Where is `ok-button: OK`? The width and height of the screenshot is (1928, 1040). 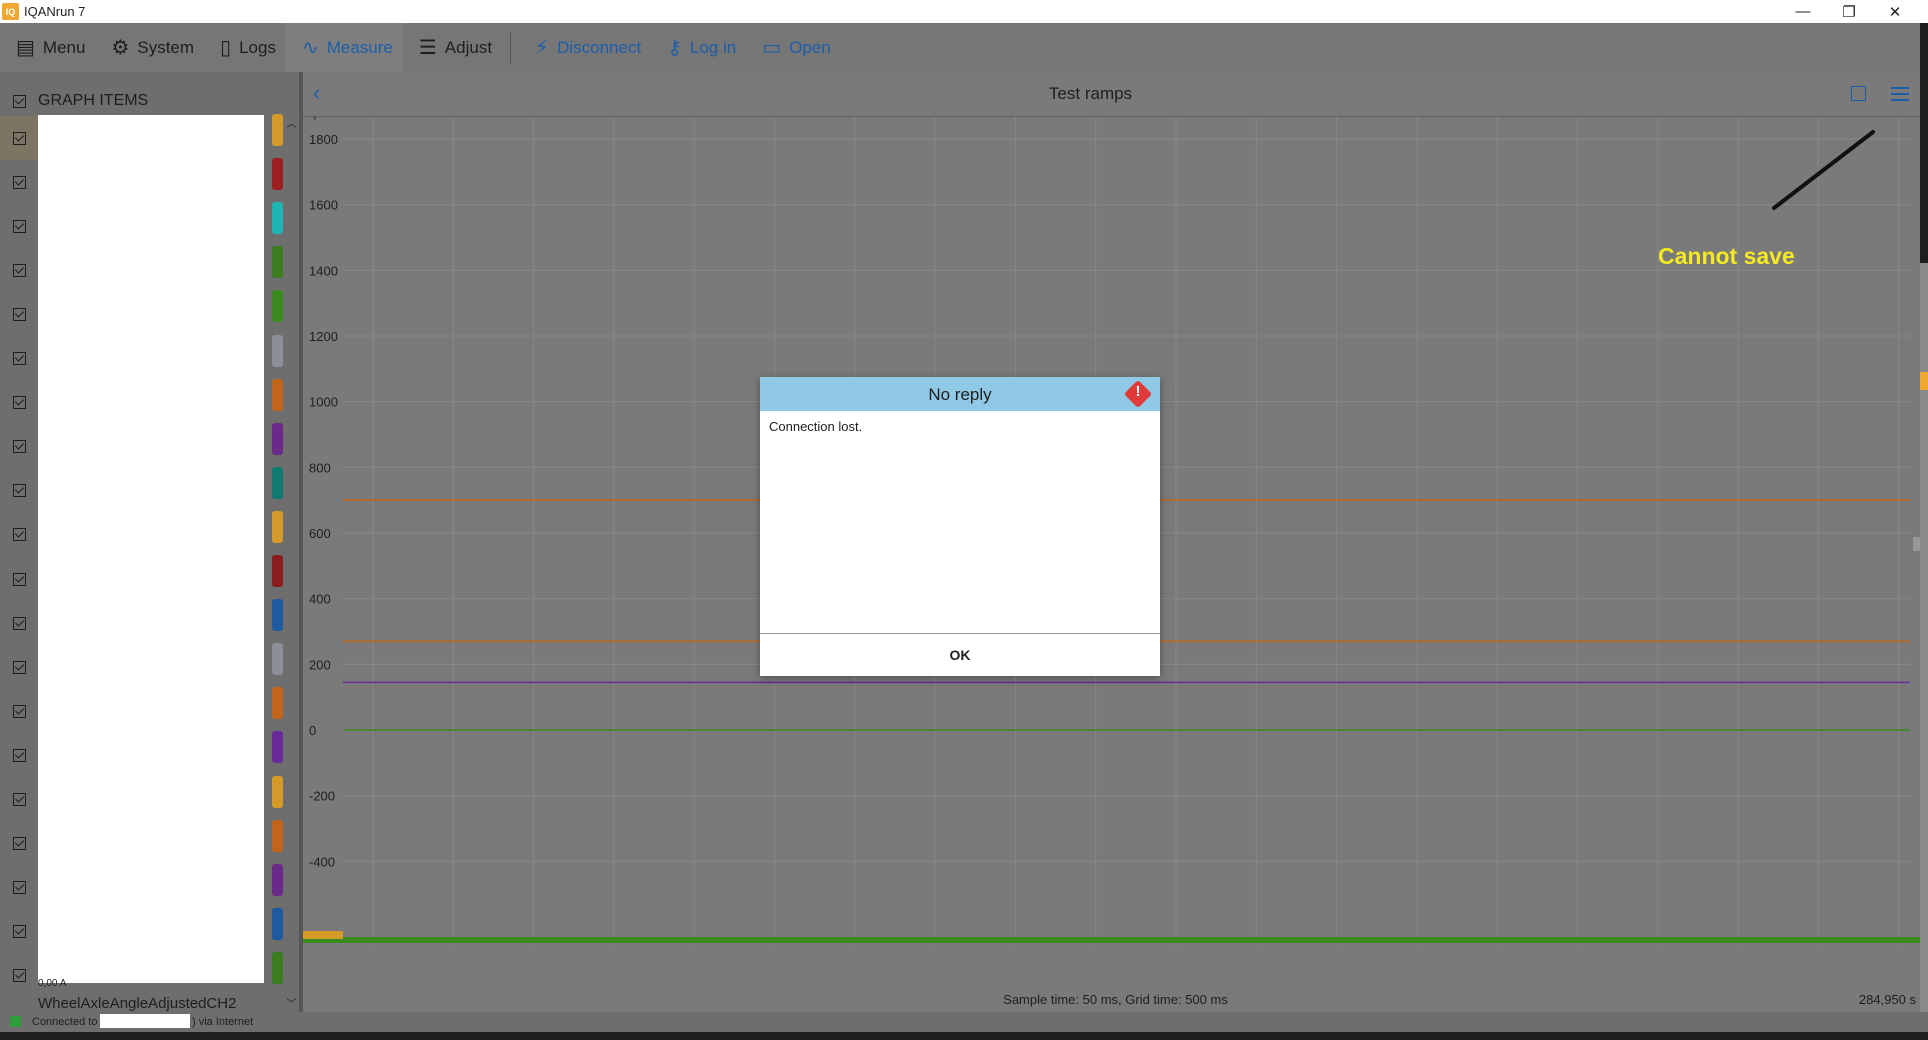 ok-button: OK is located at coordinates (960, 655).